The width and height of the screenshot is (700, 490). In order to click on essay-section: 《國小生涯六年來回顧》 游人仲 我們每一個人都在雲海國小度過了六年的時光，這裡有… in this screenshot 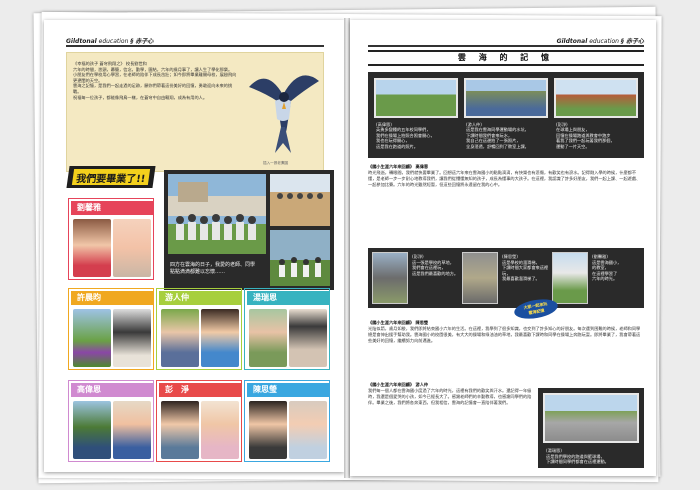, I will do `click(450, 424)`.